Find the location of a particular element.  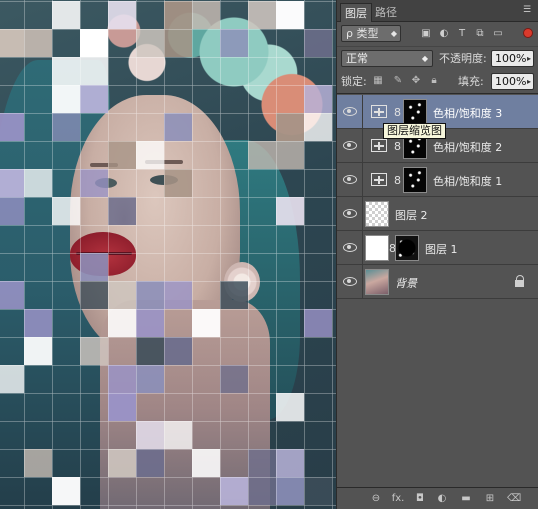

new-adjustment-icon: ◐ is located at coordinates (442, 498).